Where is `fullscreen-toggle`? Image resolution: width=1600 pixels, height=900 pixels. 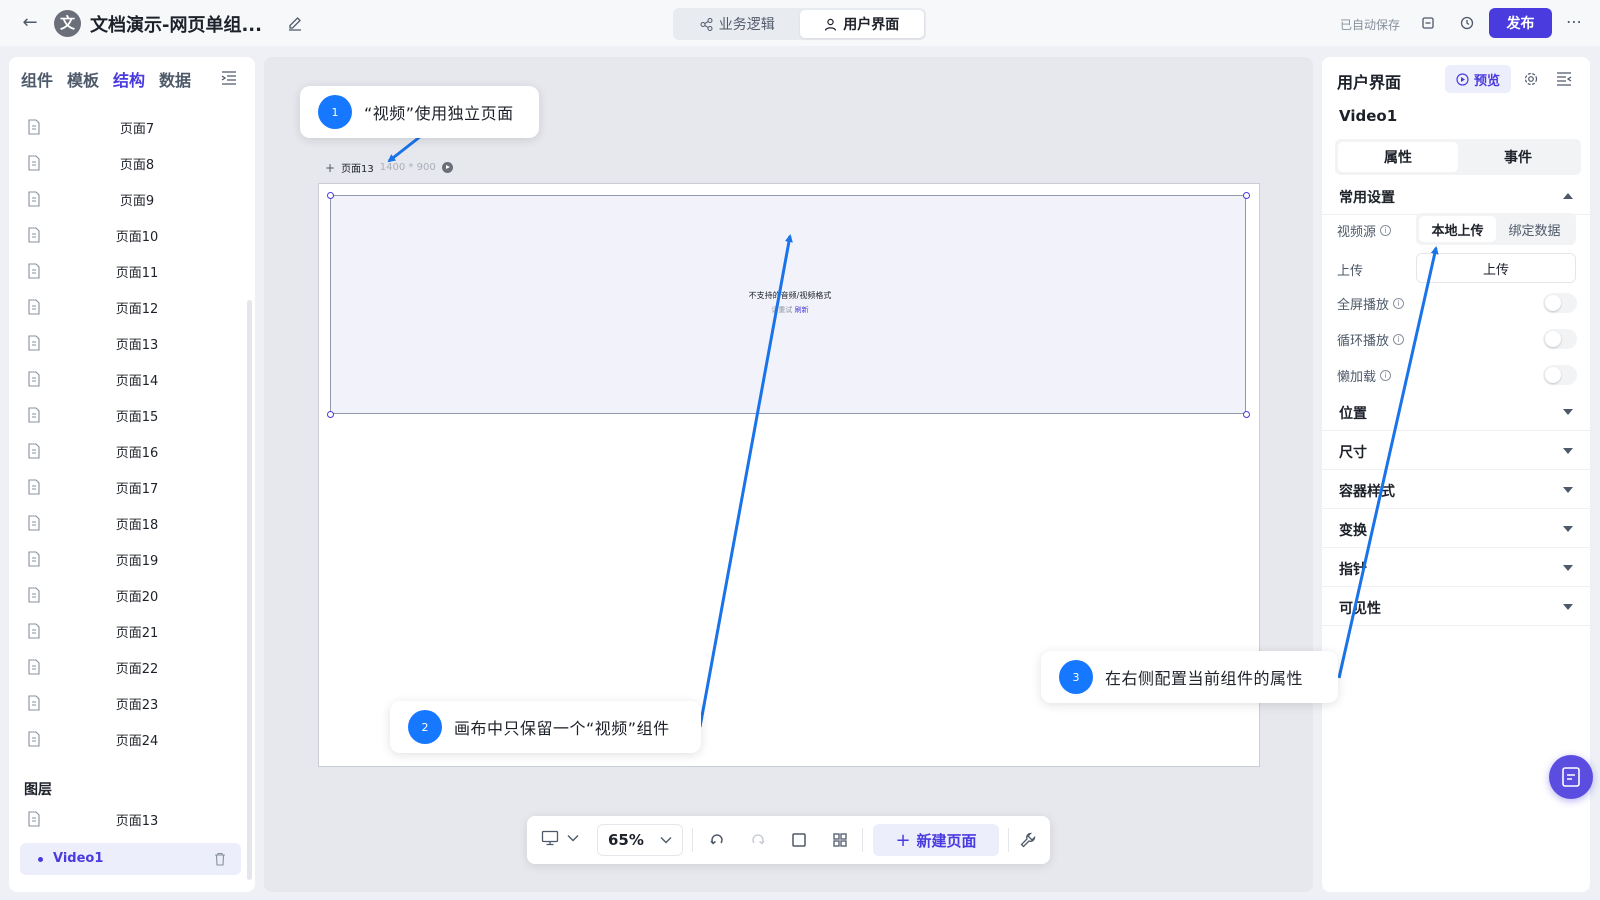 fullscreen-toggle is located at coordinates (1560, 303).